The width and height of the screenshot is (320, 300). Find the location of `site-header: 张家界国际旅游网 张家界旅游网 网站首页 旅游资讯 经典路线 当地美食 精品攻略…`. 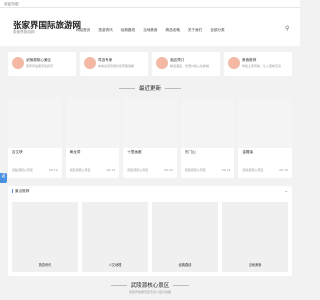

site-header: 张家界国际旅游网 张家界旅游网 网站首页 旅游资讯 经典路线 当地美食 精品攻略… is located at coordinates (150, 27).